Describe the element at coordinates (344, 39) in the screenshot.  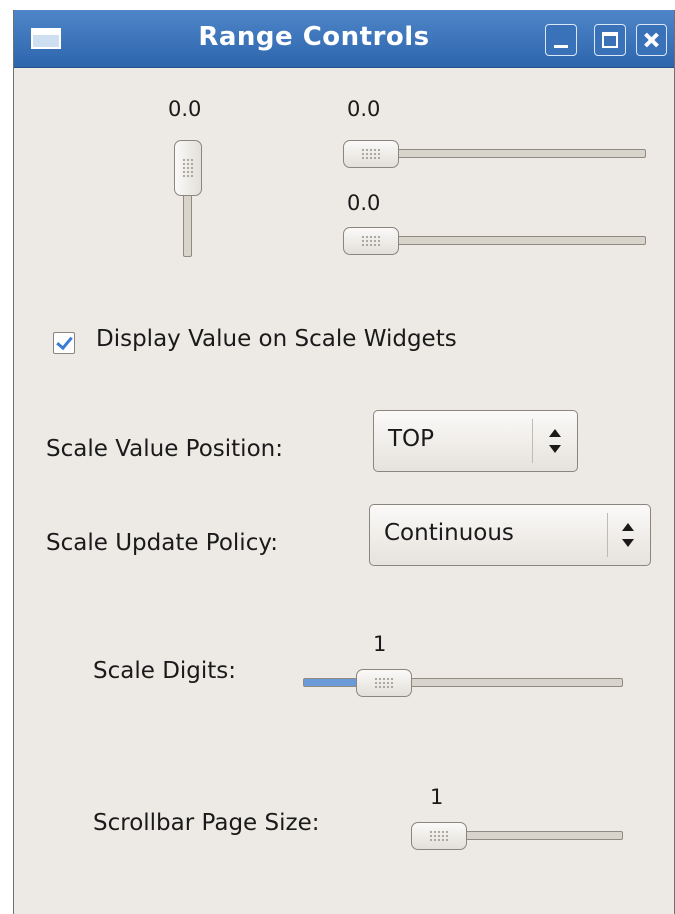
I see `title-bar: Range Controls` at that location.